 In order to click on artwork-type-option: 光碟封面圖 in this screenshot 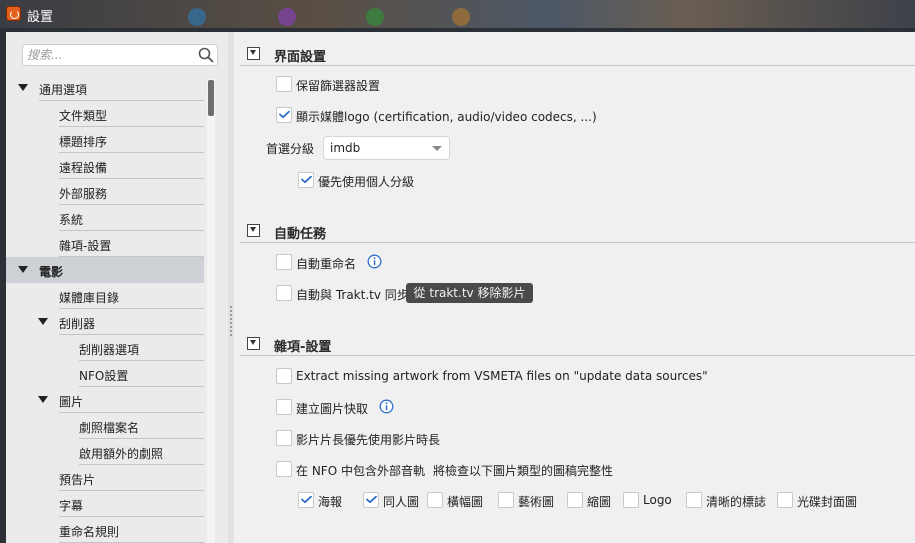, I will do `click(817, 501)`.